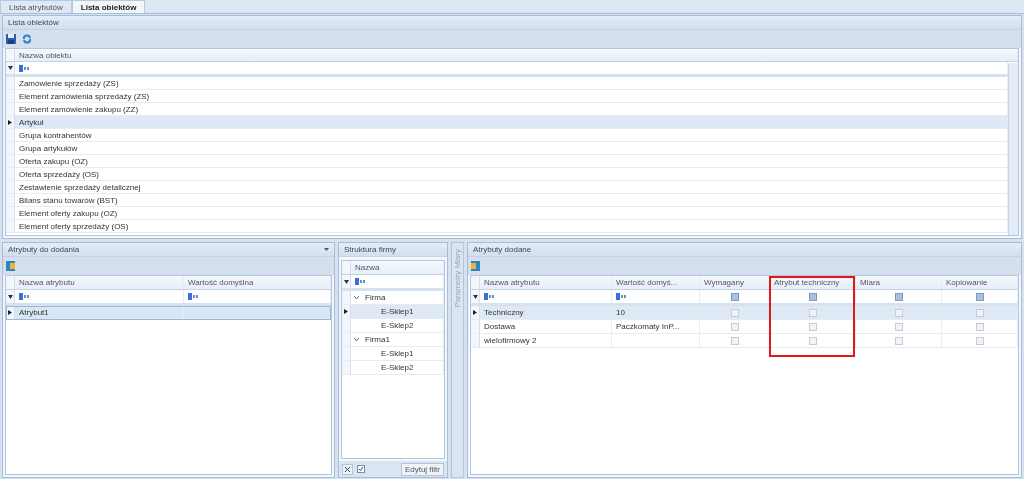 The width and height of the screenshot is (1024, 479). Describe the element at coordinates (546, 312) in the screenshot. I see `table-cell: Techniczny` at that location.